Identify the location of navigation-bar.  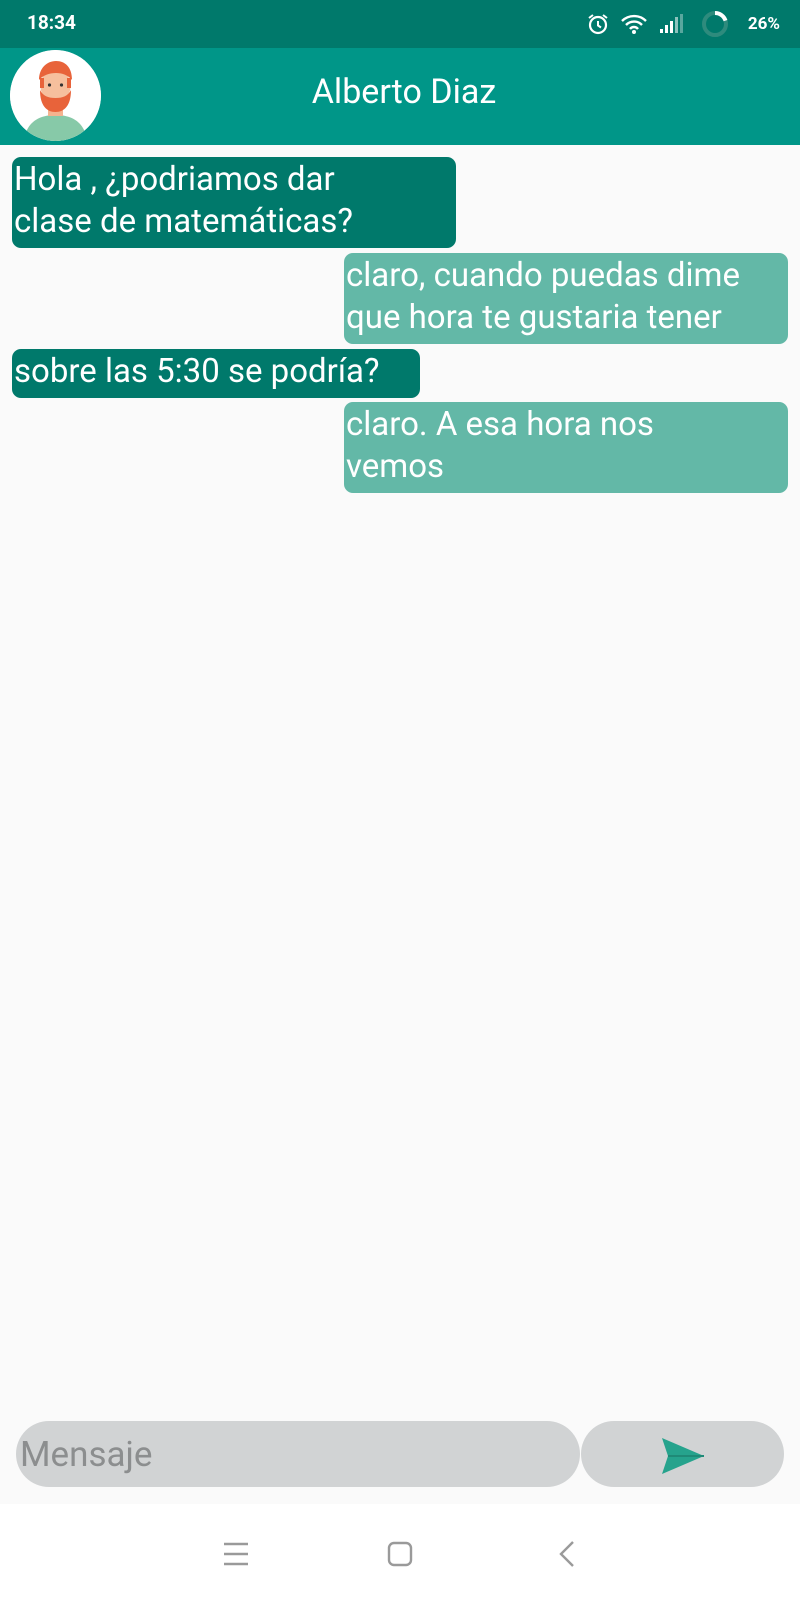
(400, 1552).